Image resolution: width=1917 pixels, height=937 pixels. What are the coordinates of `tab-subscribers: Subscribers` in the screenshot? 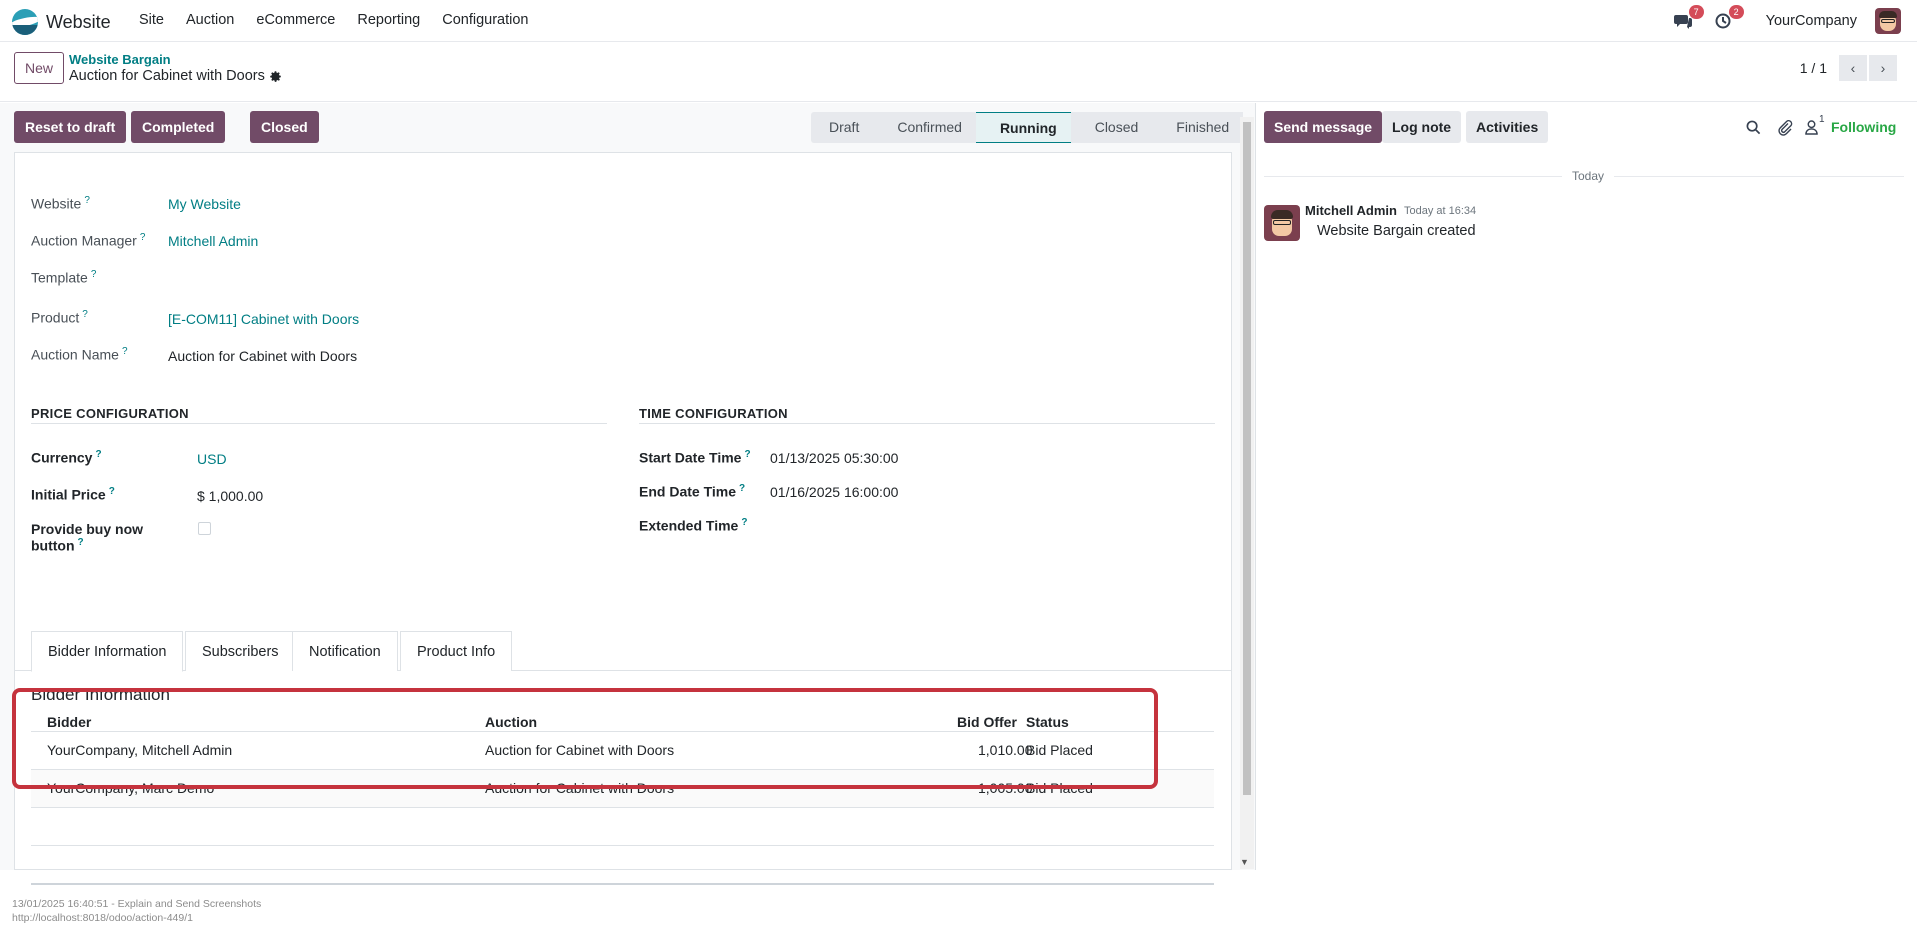 It's located at (240, 651).